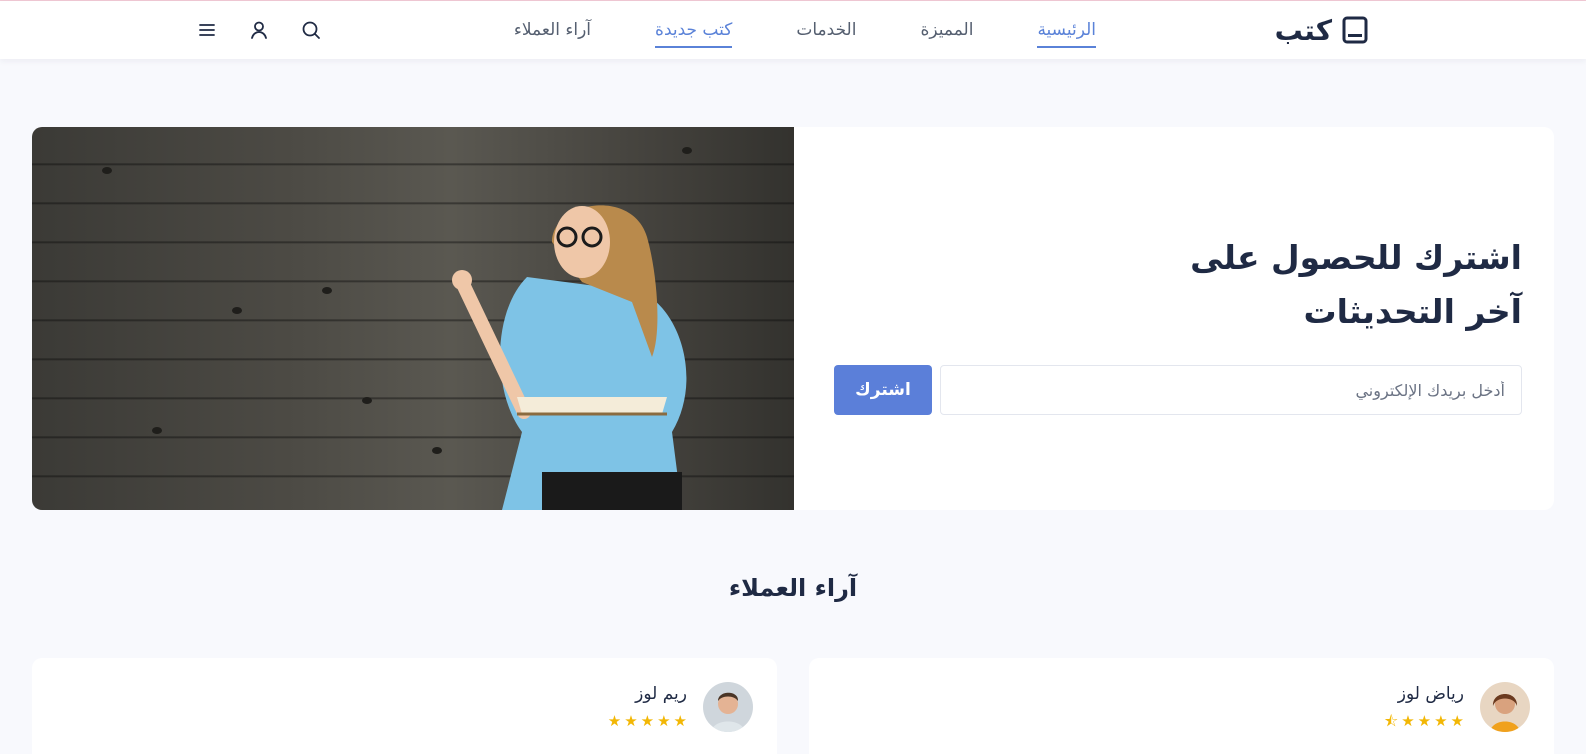 The width and height of the screenshot is (1586, 754). What do you see at coordinates (883, 390) in the screenshot?
I see `subscribe-button: اشترك` at bounding box center [883, 390].